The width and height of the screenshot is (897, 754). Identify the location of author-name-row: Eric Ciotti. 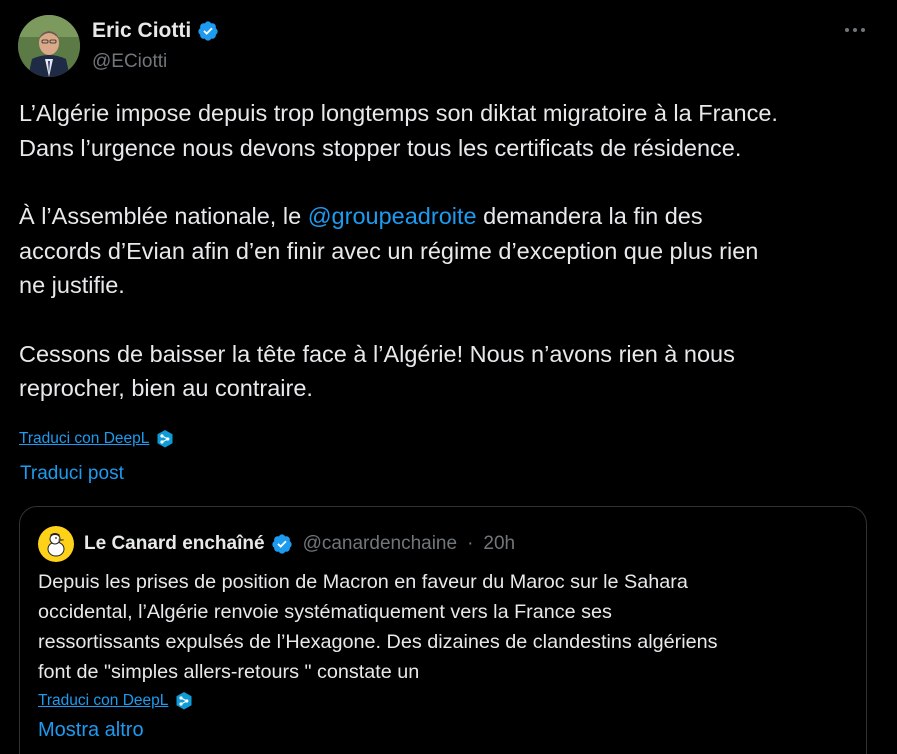
(155, 31).